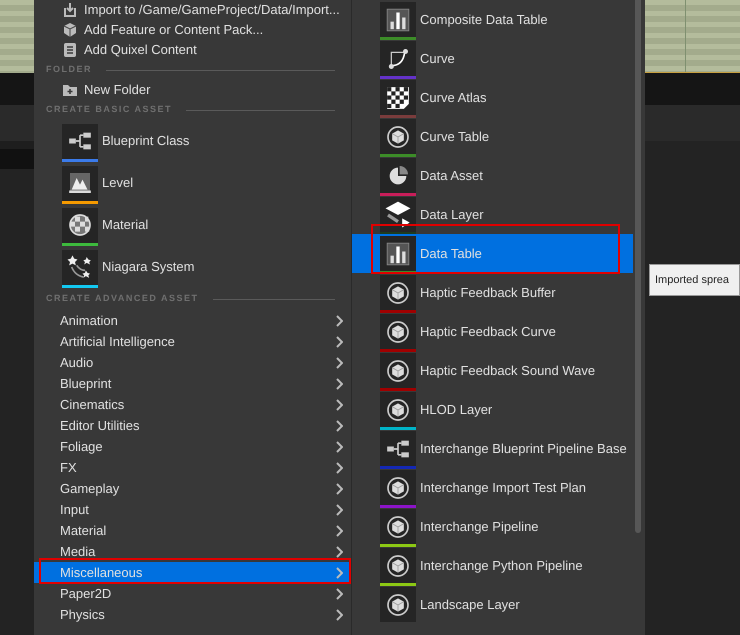 The width and height of the screenshot is (740, 635). Describe the element at coordinates (508, 371) in the screenshot. I see `asset-label: Haptic Feedback Sound Wave` at that location.